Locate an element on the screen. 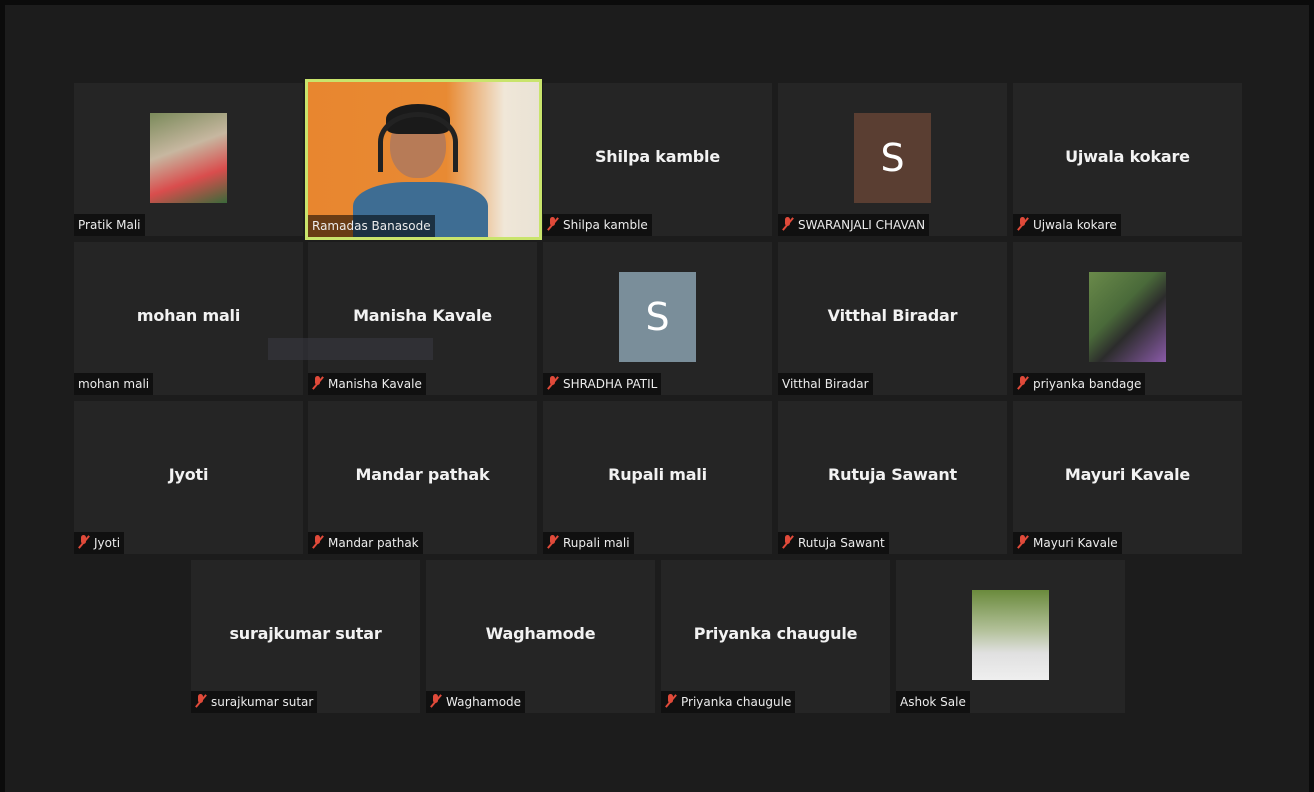  participant-tile-ramadas-banasode: Ramadas Banasode is located at coordinates (423, 159).